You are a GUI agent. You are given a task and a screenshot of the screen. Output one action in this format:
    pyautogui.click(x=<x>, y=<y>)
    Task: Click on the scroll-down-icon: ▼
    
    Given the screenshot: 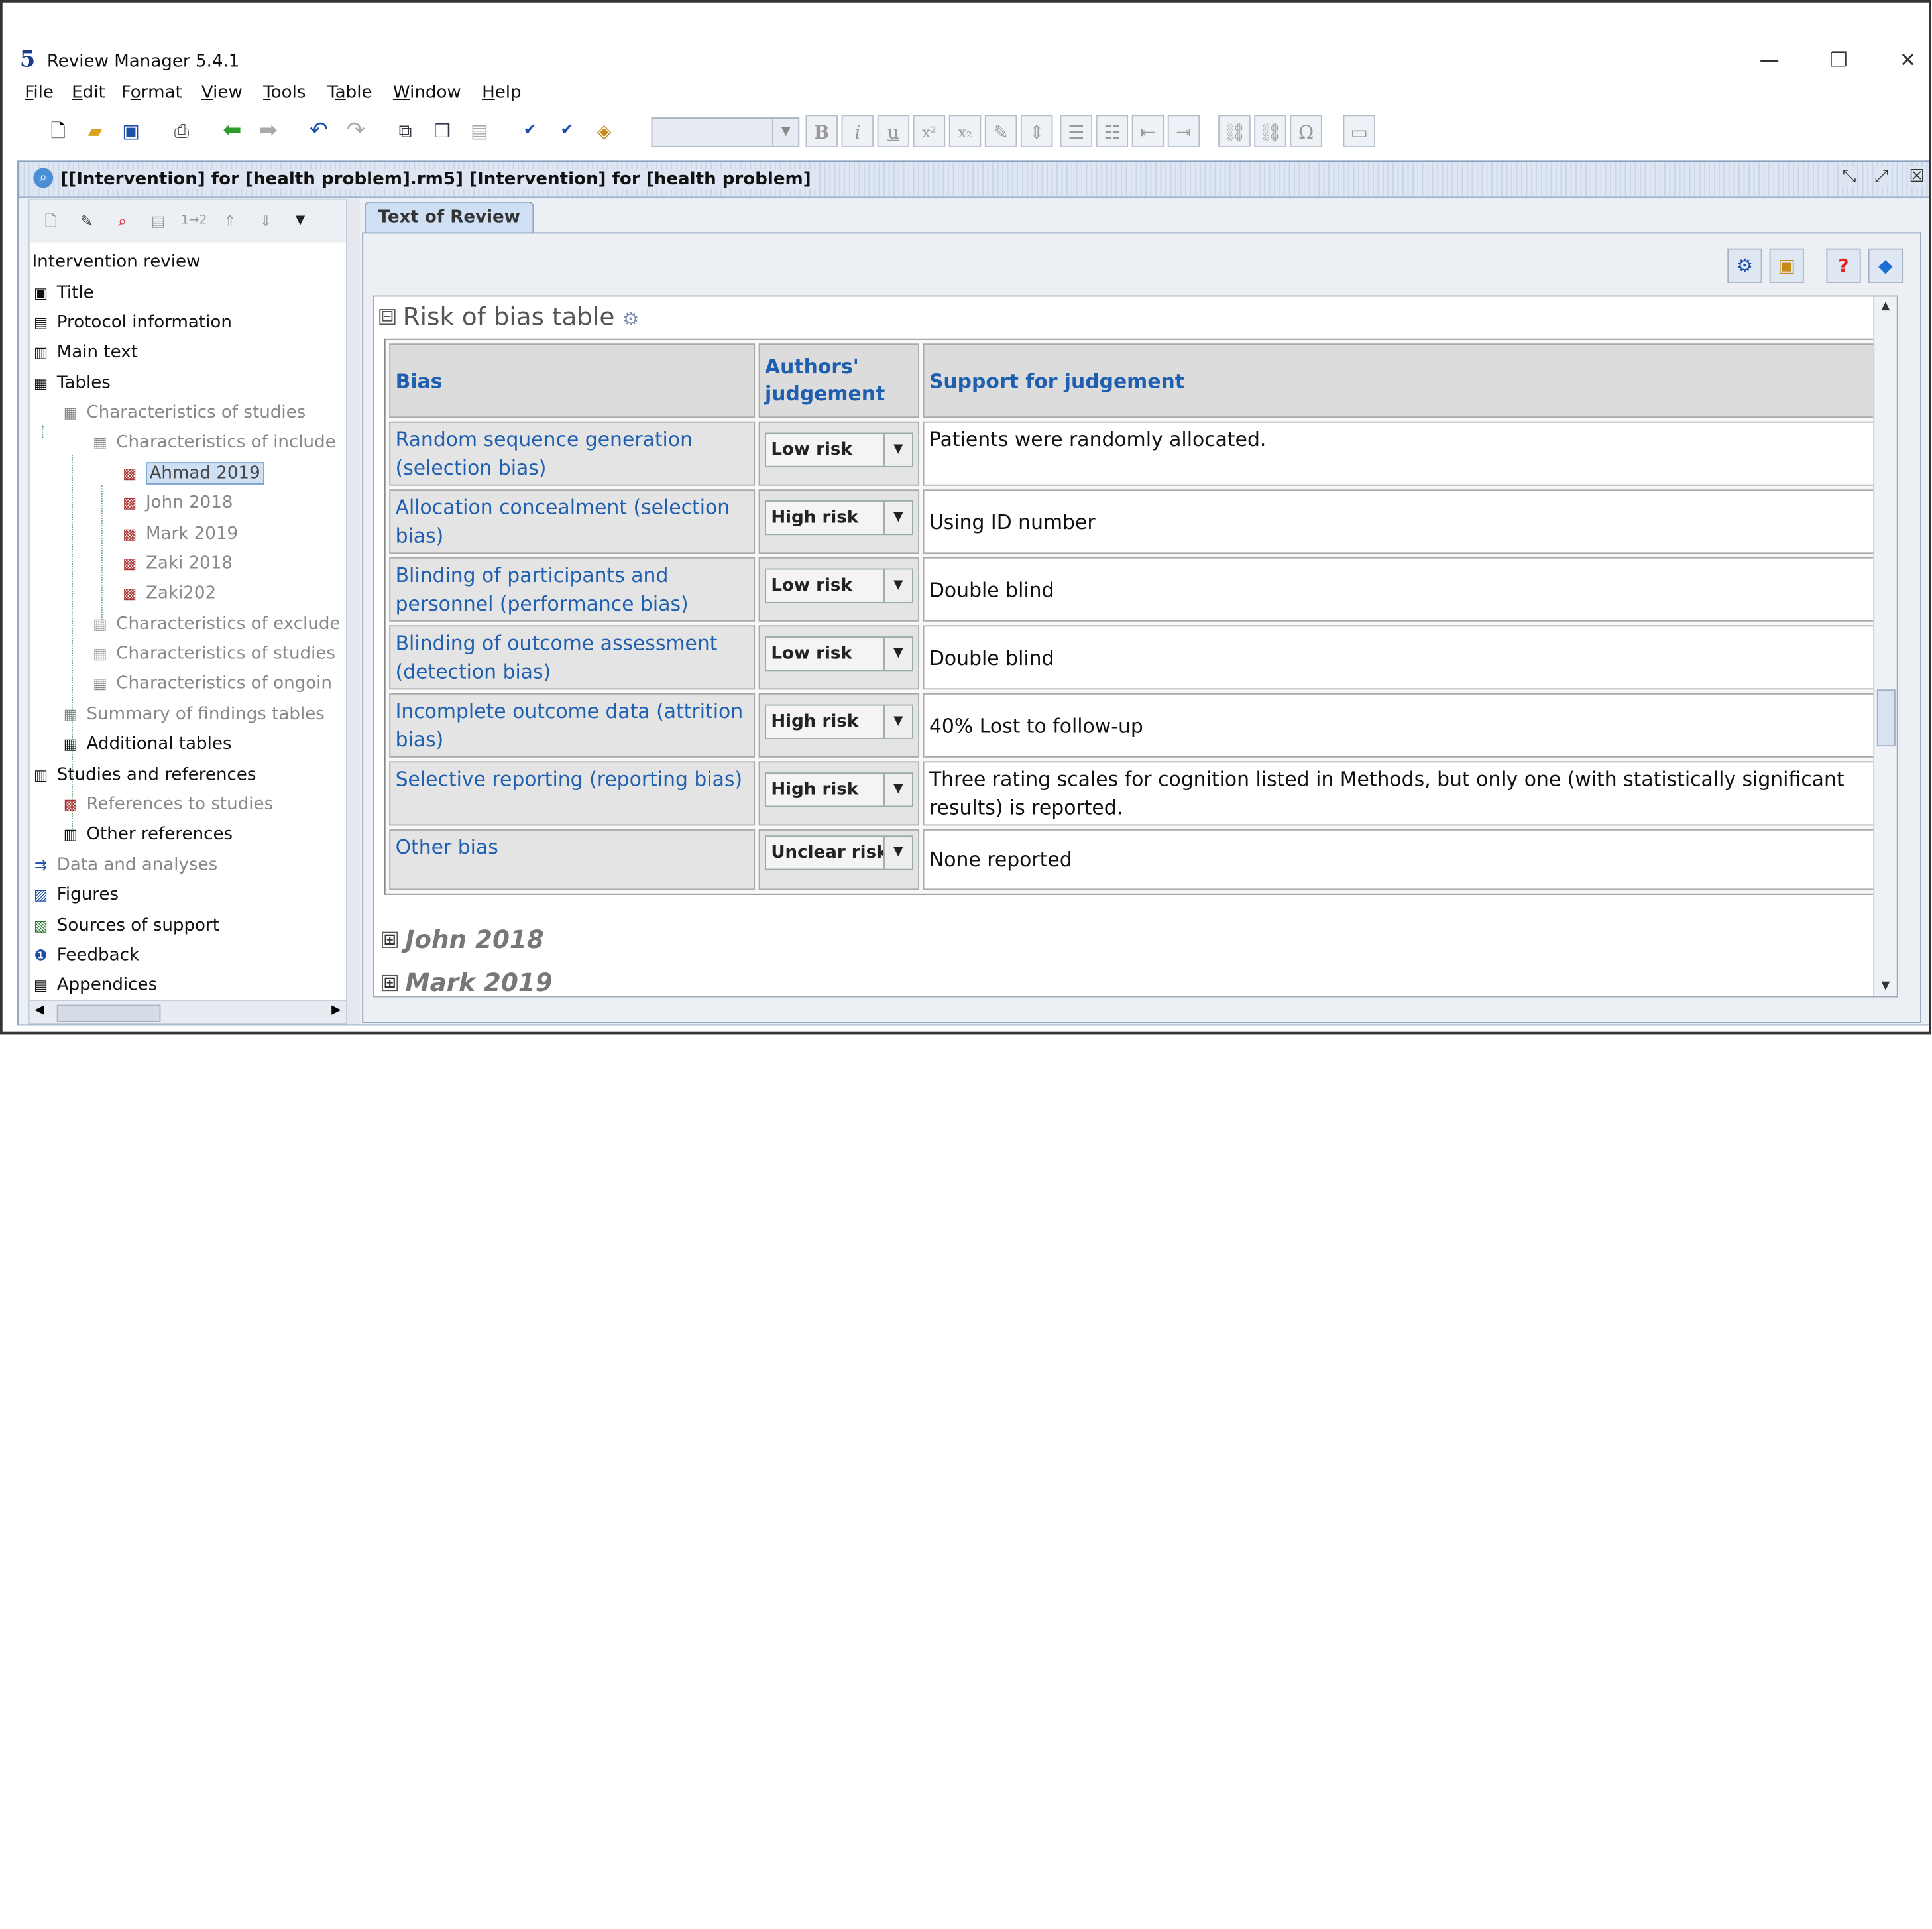 What is the action you would take?
    pyautogui.click(x=1885, y=986)
    